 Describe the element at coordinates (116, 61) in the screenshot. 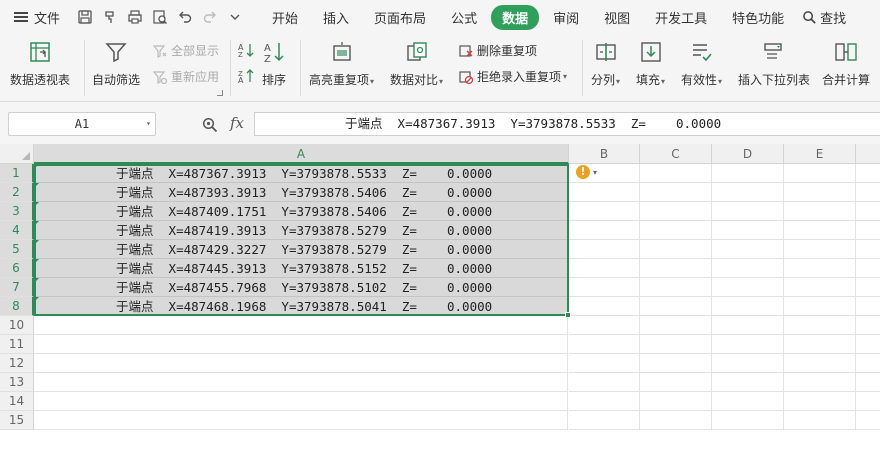

I see `autofilter-button: 自动筛选` at that location.